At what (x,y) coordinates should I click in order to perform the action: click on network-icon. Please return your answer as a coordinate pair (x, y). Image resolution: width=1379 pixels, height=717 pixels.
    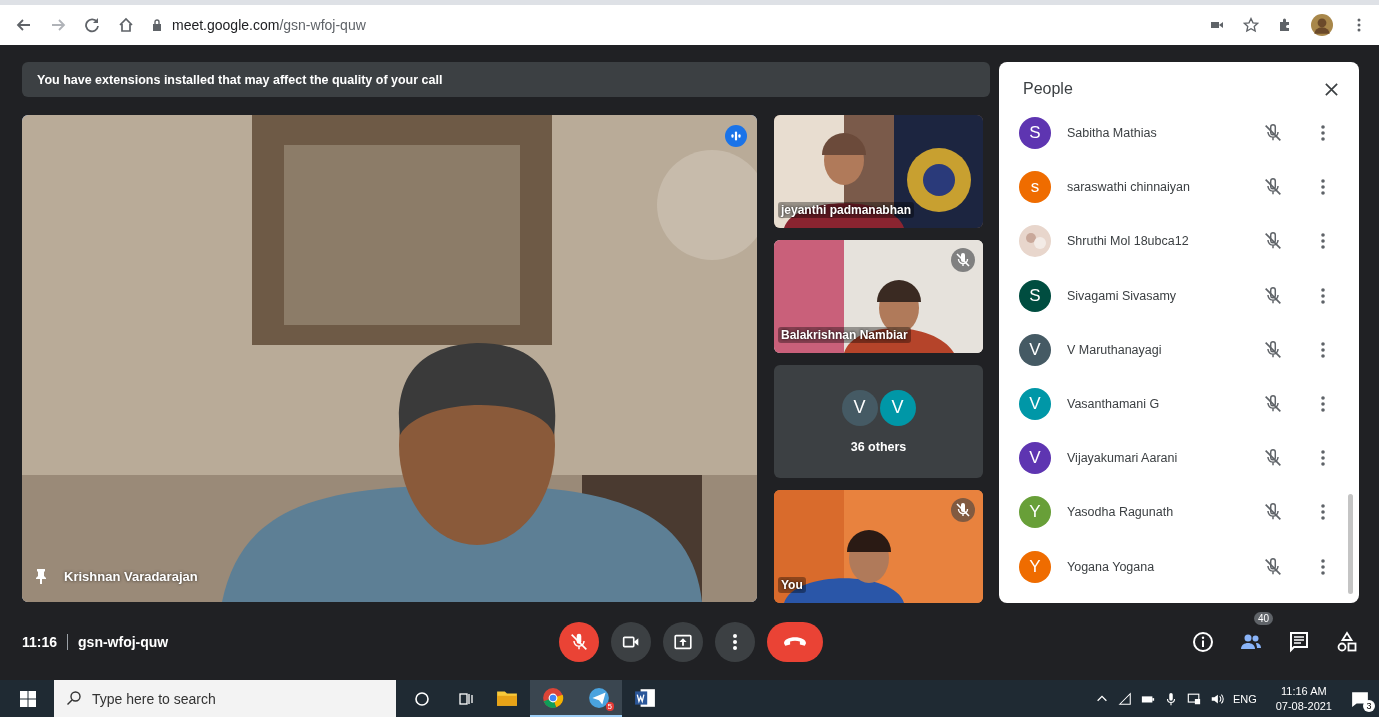
    Looking at the image, I should click on (1124, 698).